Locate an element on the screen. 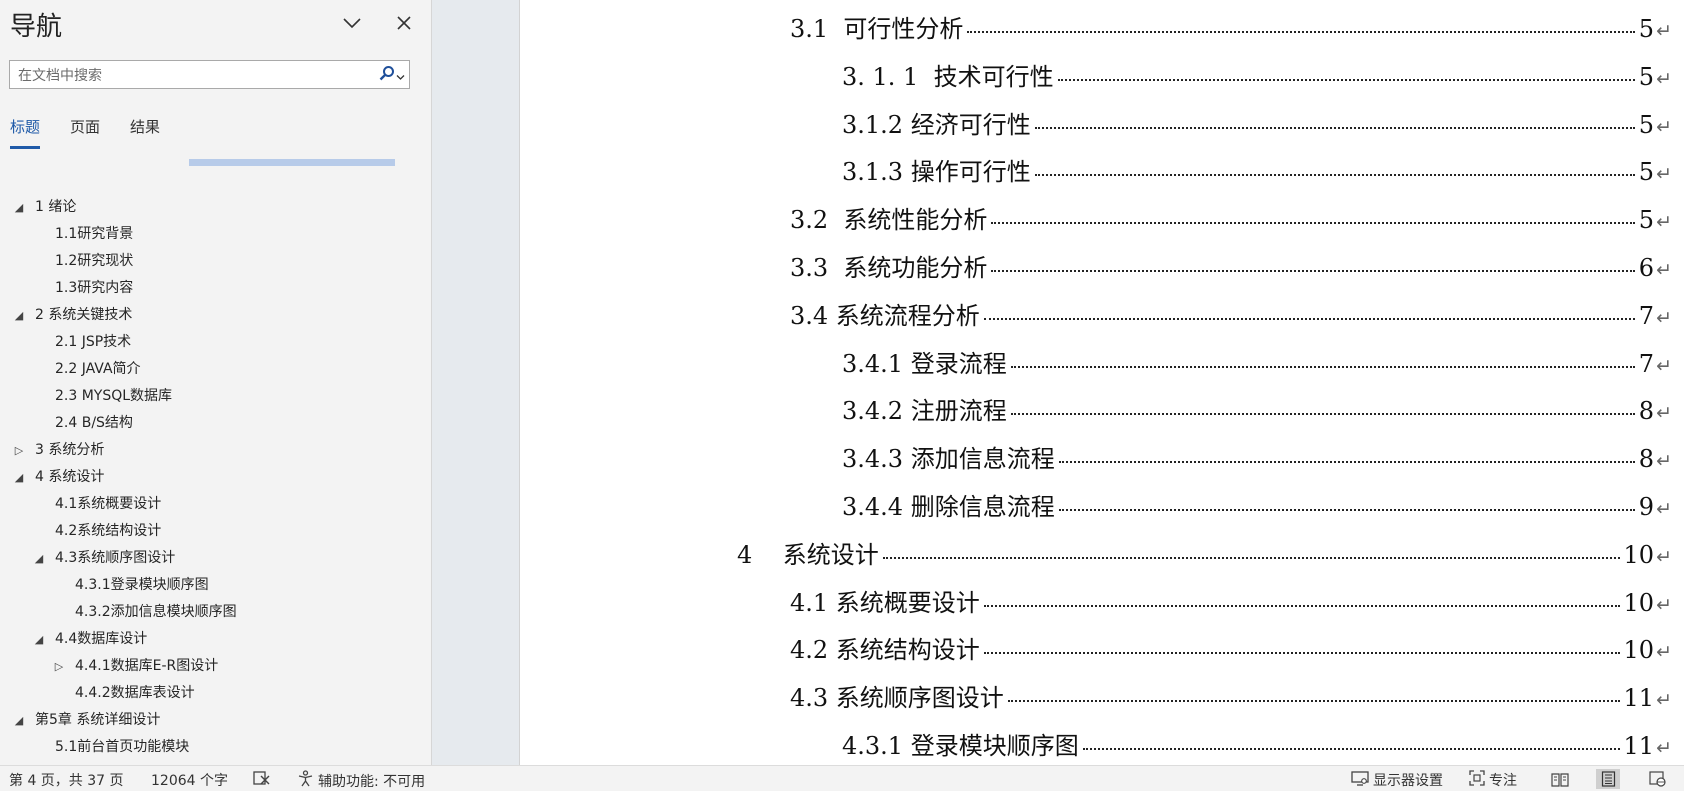  nav-heading-item: 1.2研究现状 is located at coordinates (215, 261).